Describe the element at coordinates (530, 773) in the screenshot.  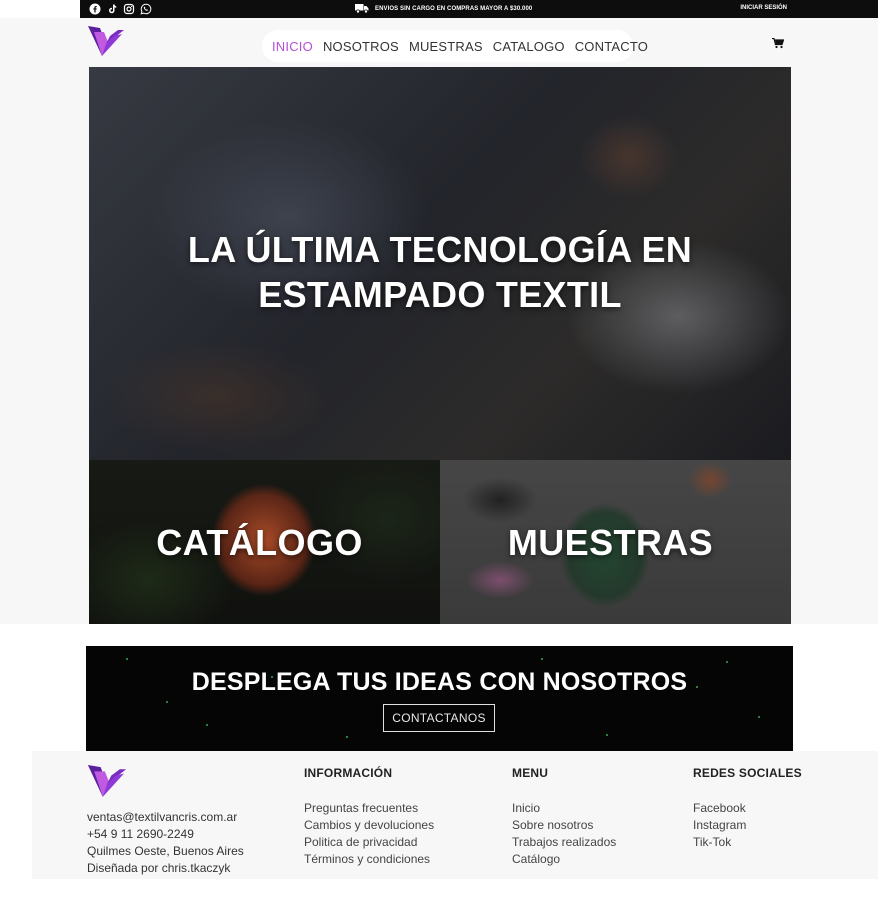
I see `footer-menu-title: MENU` at that location.